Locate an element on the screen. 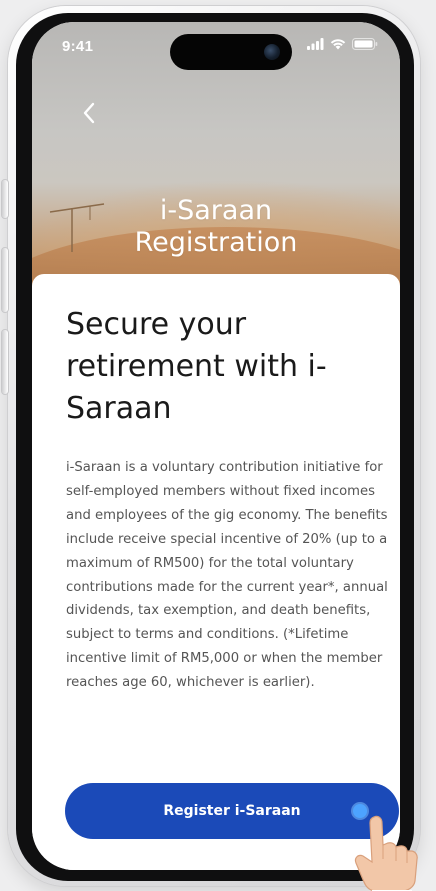 The image size is (436, 891). camera-lens-icon is located at coordinates (272, 52).